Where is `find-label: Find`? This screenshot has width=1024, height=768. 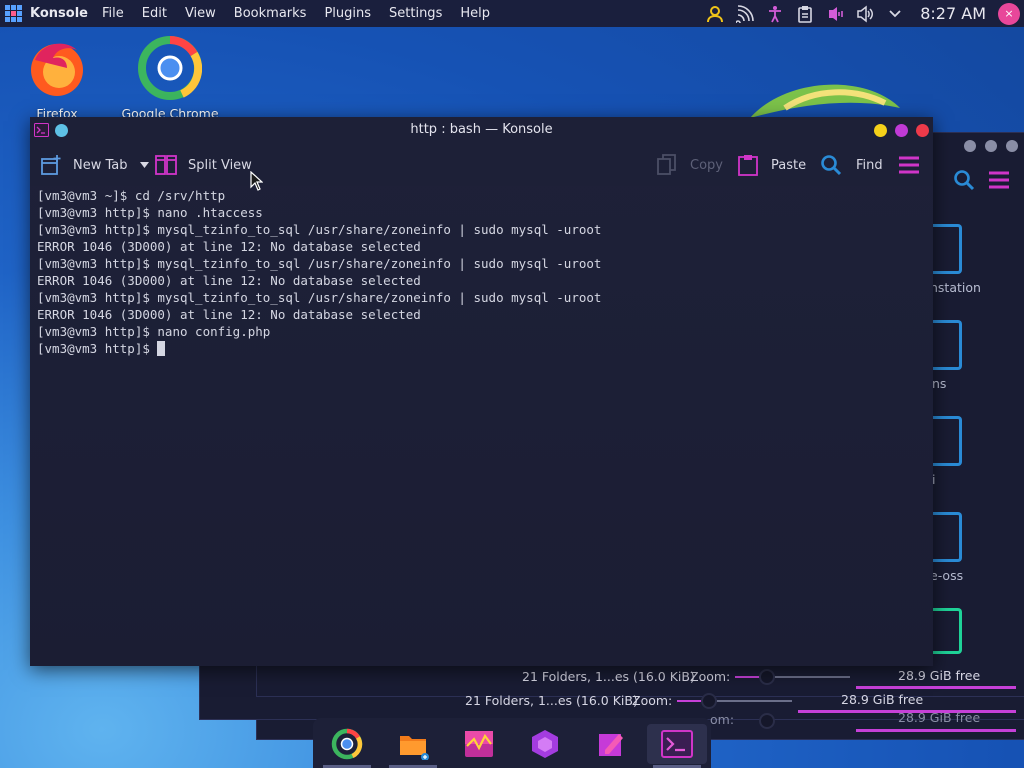
find-label: Find is located at coordinates (869, 165).